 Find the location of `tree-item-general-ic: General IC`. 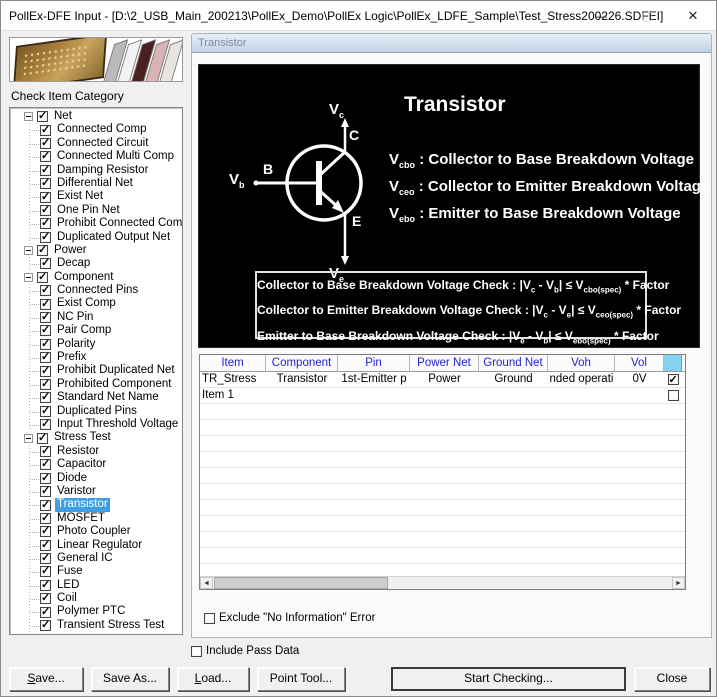

tree-item-general-ic: General IC is located at coordinates (97, 558).